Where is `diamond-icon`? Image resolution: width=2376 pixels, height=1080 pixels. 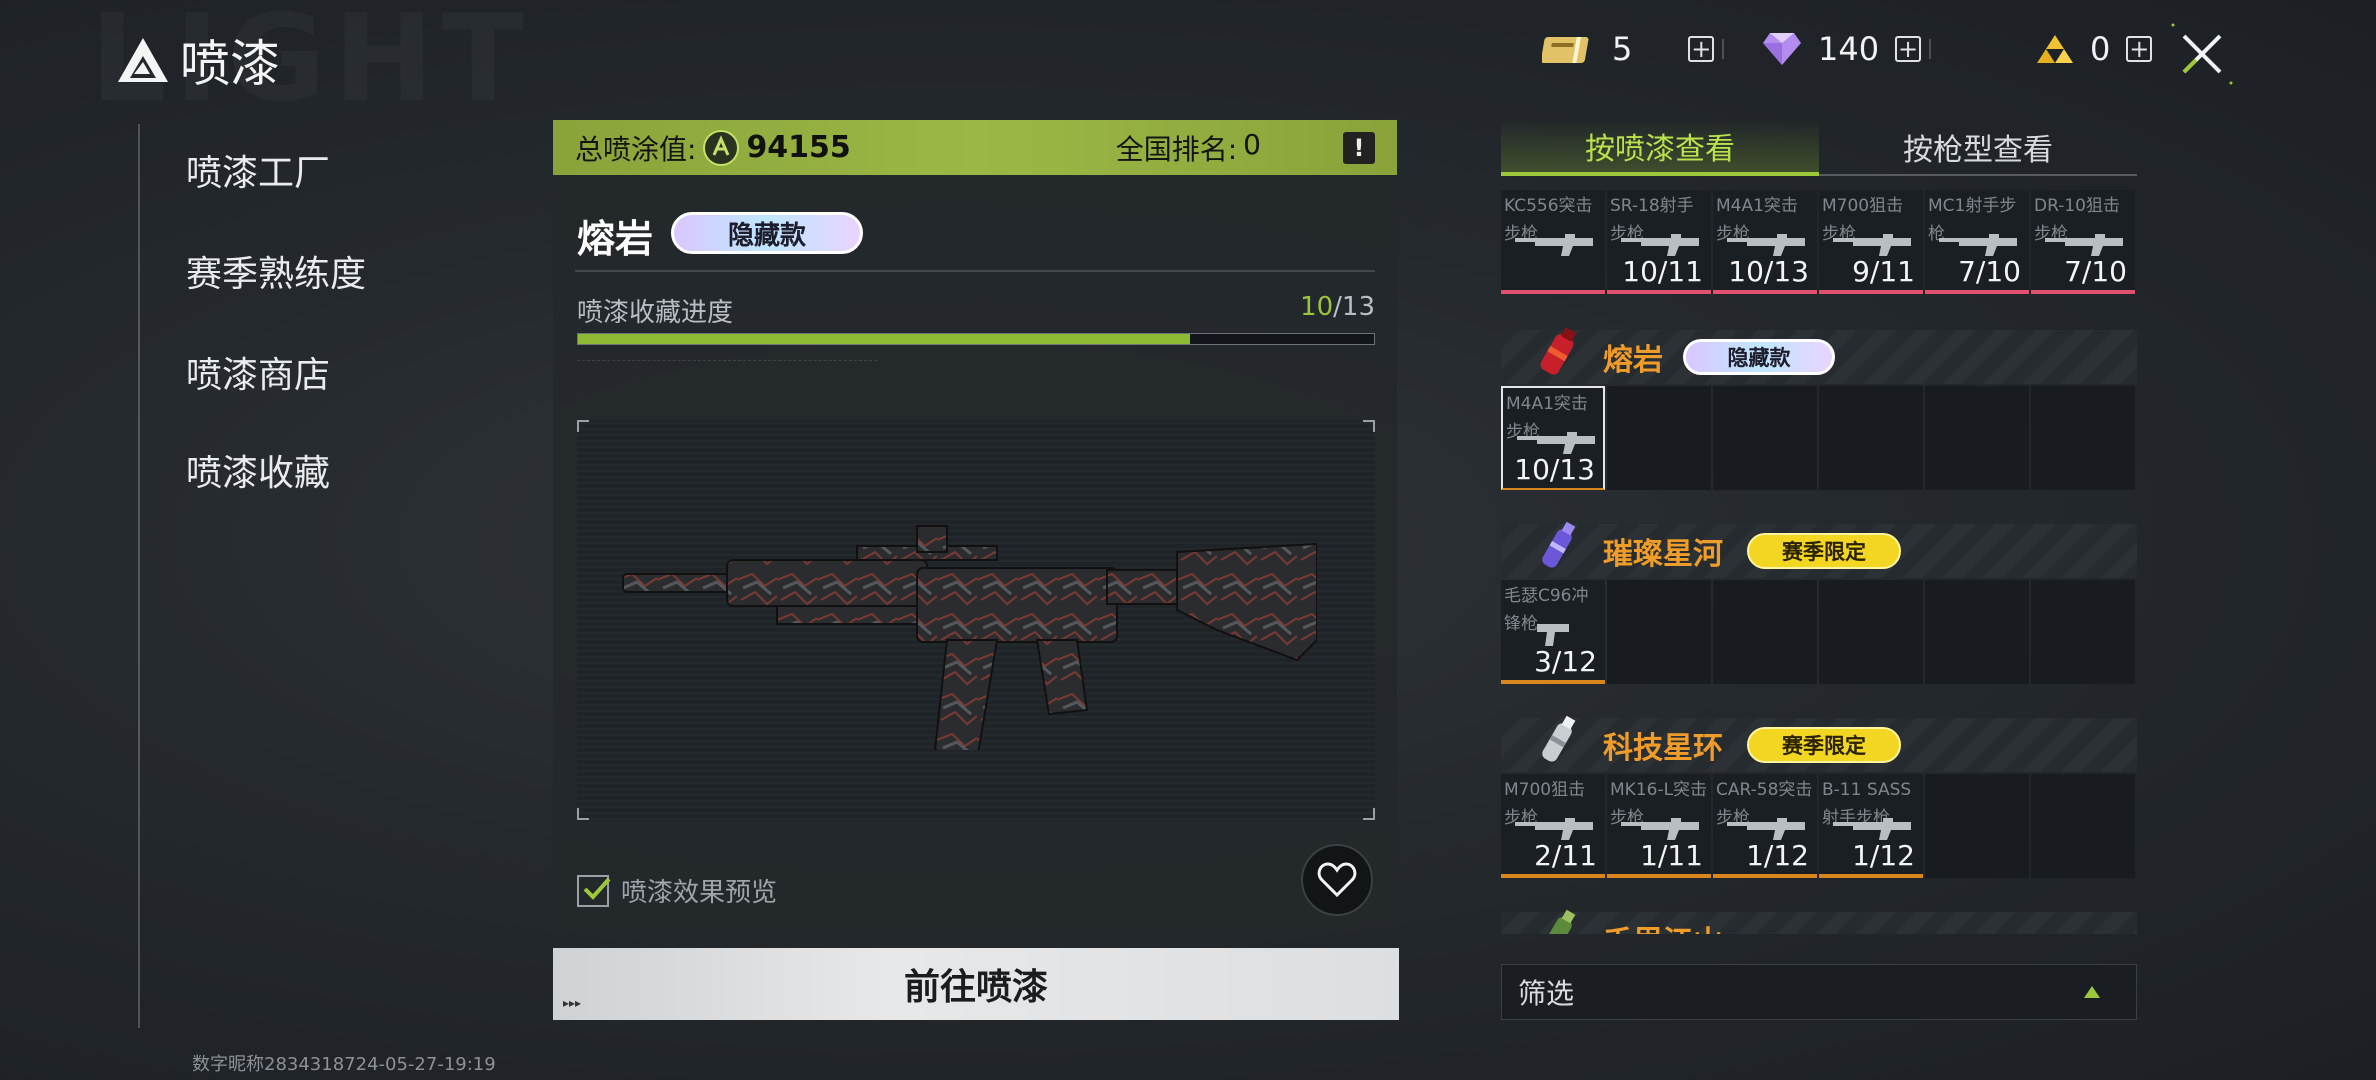
diamond-icon is located at coordinates (1782, 49).